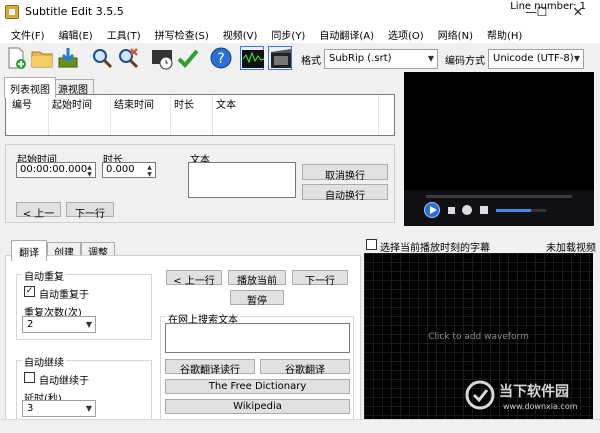 The height and width of the screenshot is (433, 600). Describe the element at coordinates (90, 211) in the screenshot. I see `next-button: 下一行` at that location.